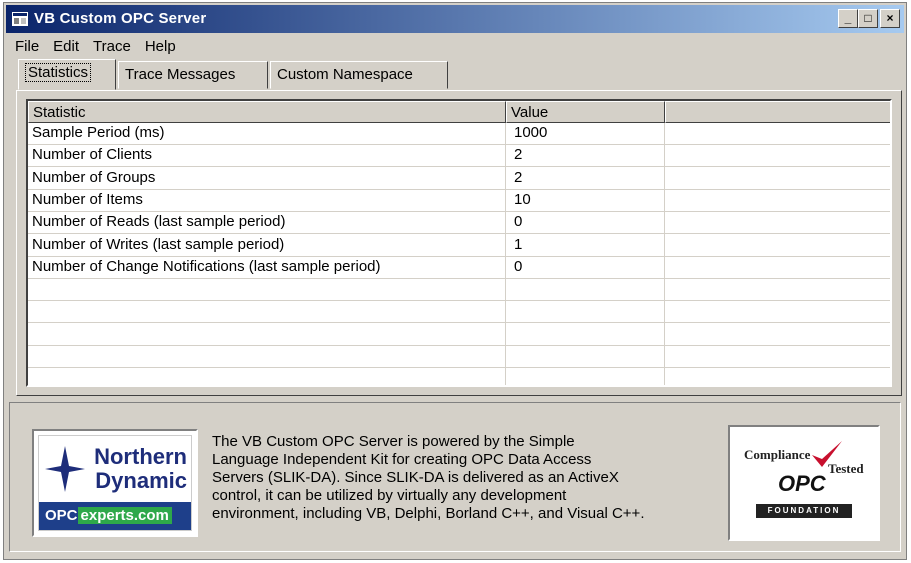 This screenshot has height=563, width=911. Describe the element at coordinates (531, 132) in the screenshot. I see `cell-value: 1000` at that location.